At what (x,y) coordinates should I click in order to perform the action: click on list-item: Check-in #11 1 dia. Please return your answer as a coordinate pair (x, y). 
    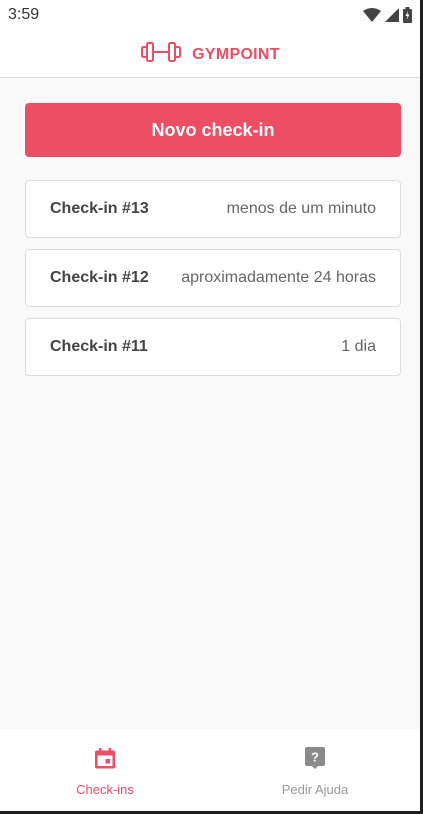
    Looking at the image, I should click on (213, 347).